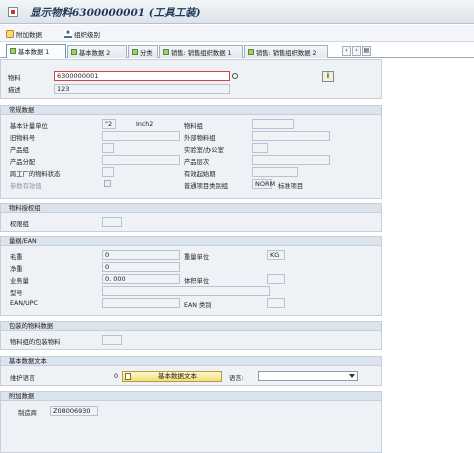 Image resolution: width=474 pixels, height=453 pixels. What do you see at coordinates (19, 224) in the screenshot?
I see `auth-group-label: 权限组` at bounding box center [19, 224].